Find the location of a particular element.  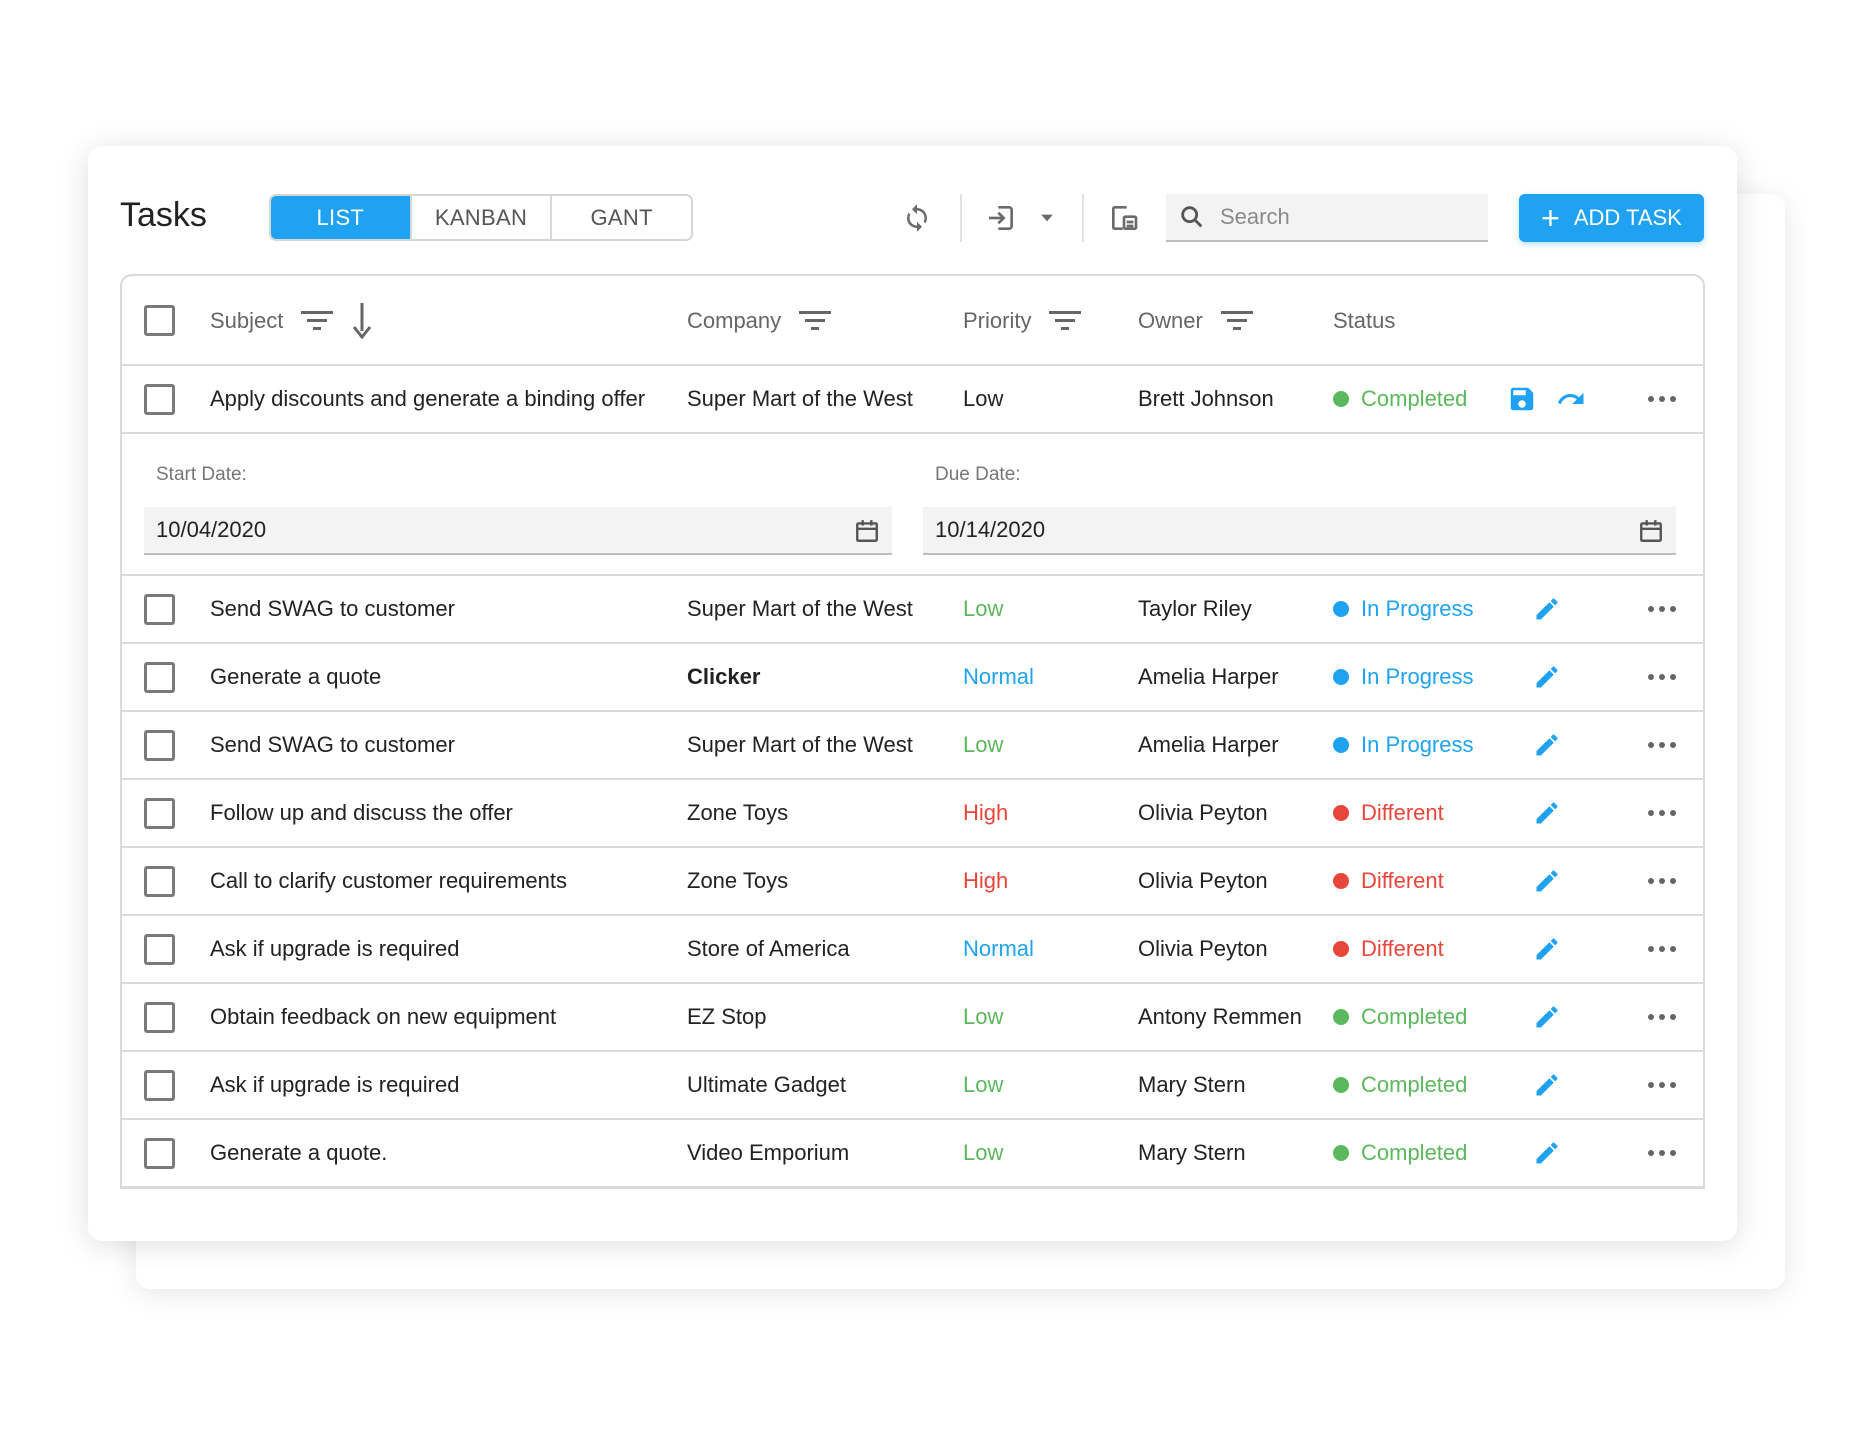

page-title: Tasks is located at coordinates (163, 215).